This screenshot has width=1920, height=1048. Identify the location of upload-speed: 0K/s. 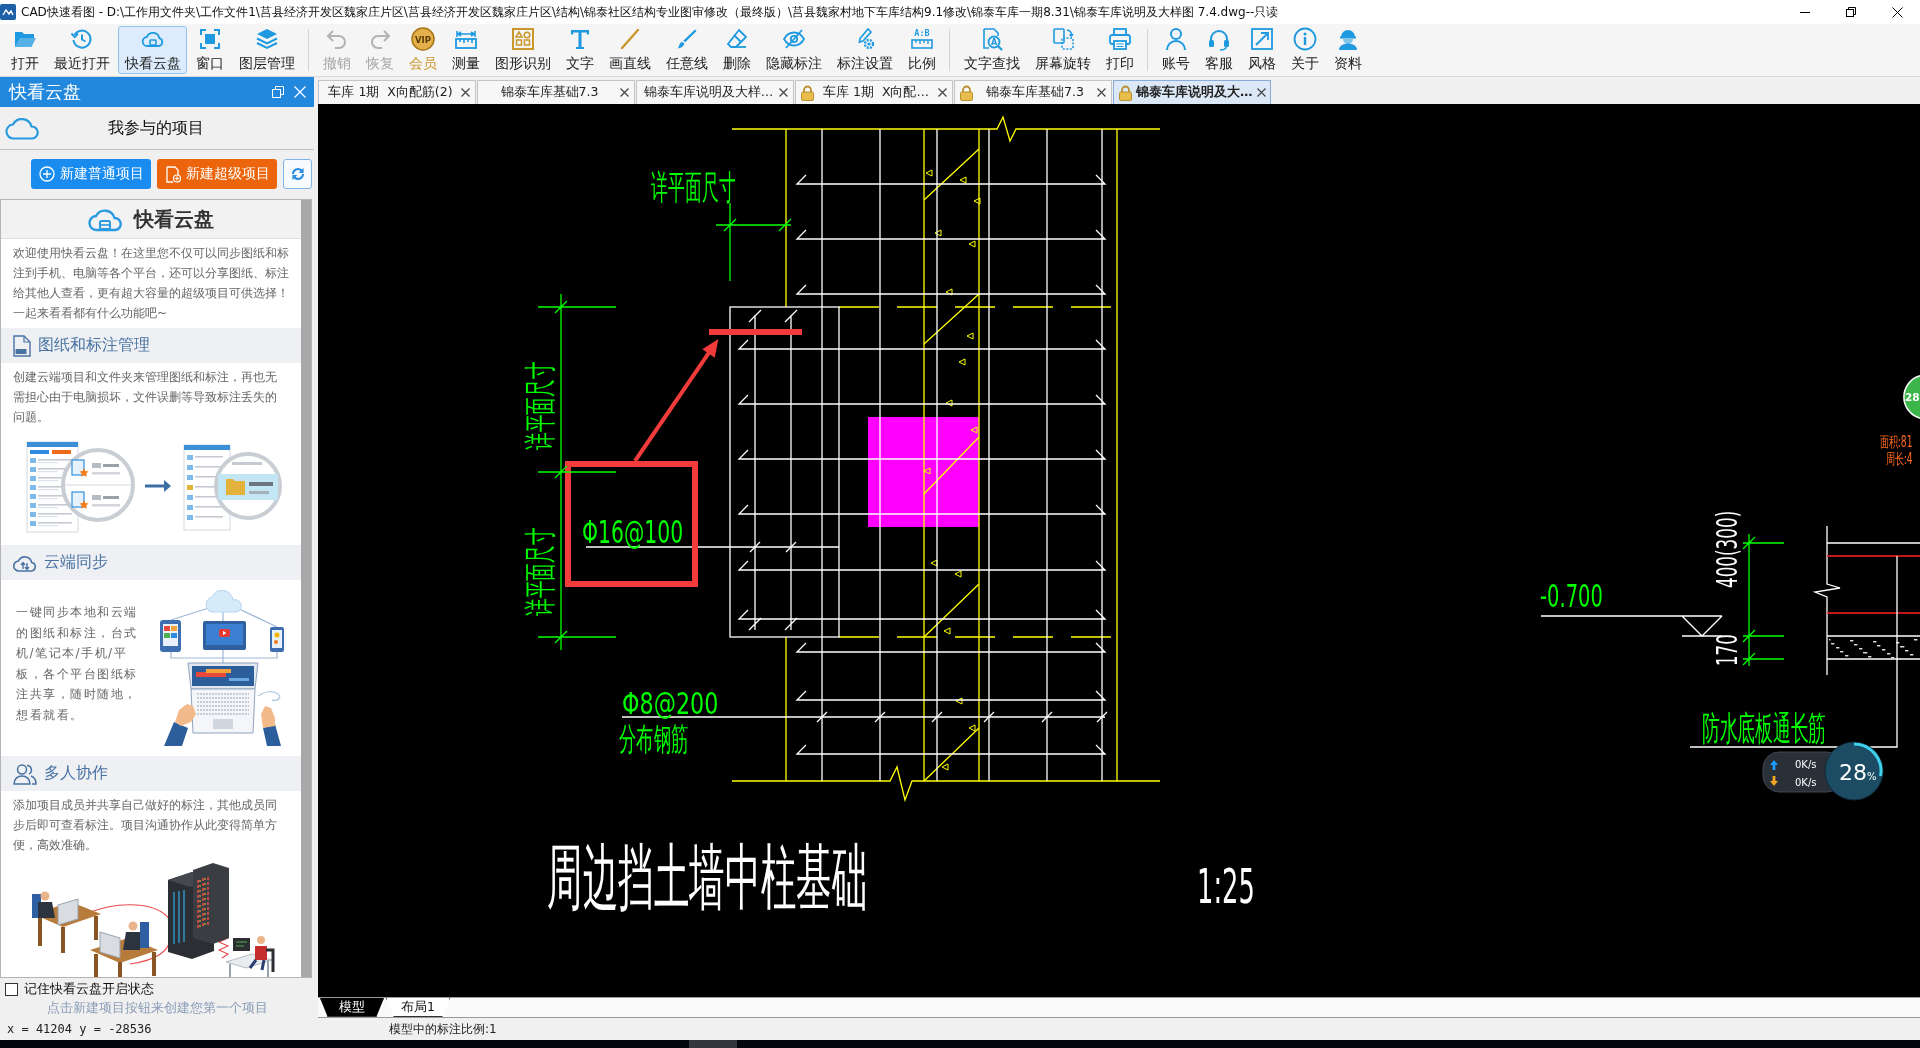
(1806, 764).